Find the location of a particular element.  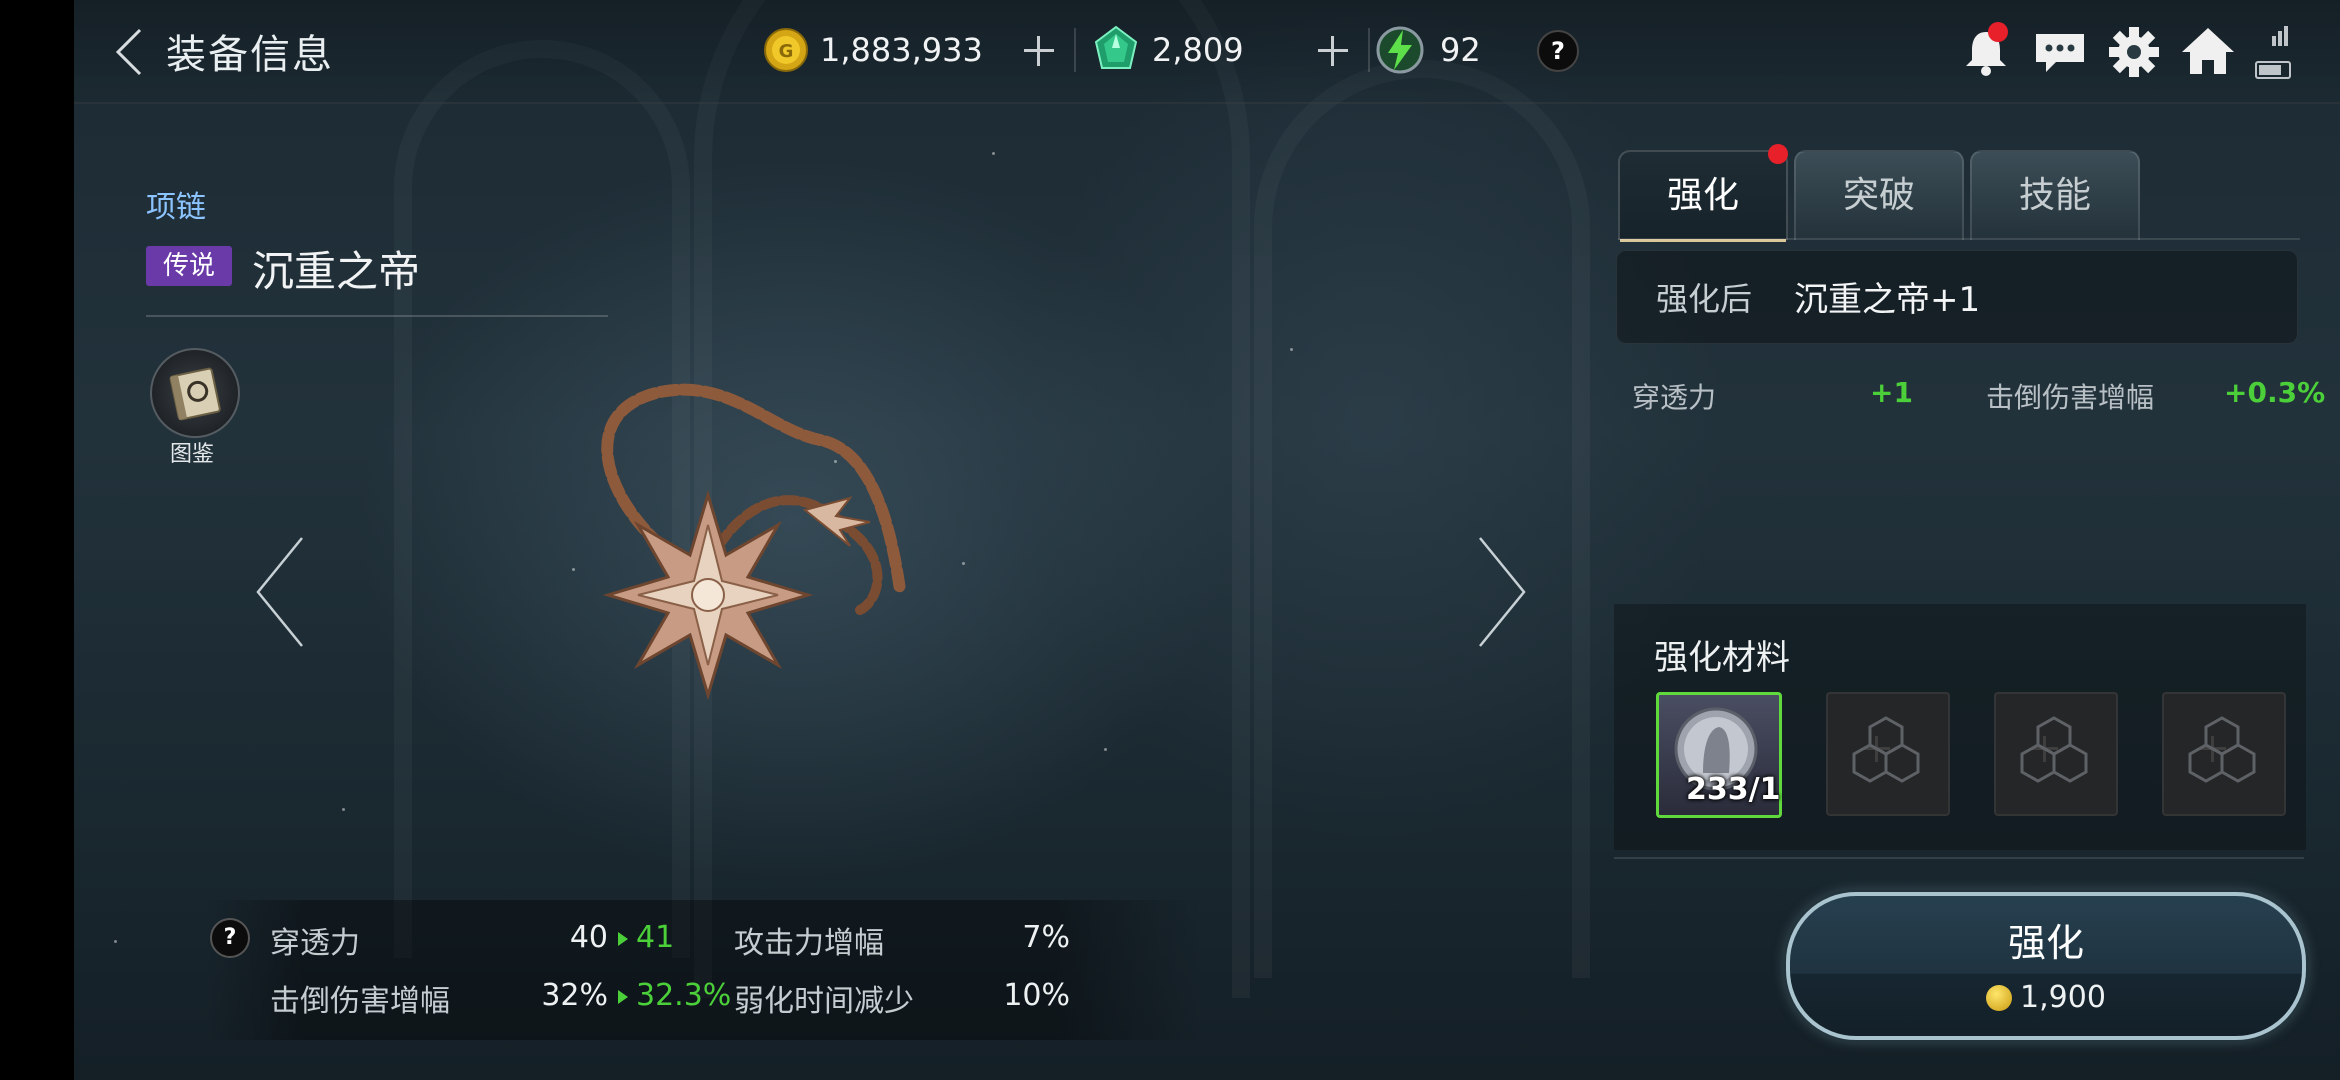

back-button is located at coordinates (134, 52).